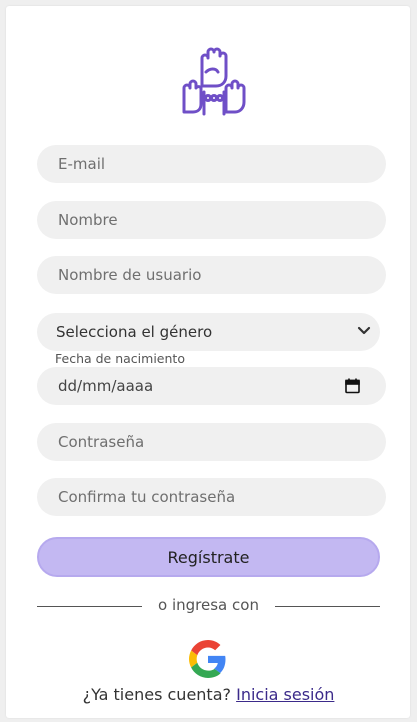 This screenshot has height=722, width=417. I want to click on login-prompt-question: ¿Ya tienes cuenta?, so click(156, 694).